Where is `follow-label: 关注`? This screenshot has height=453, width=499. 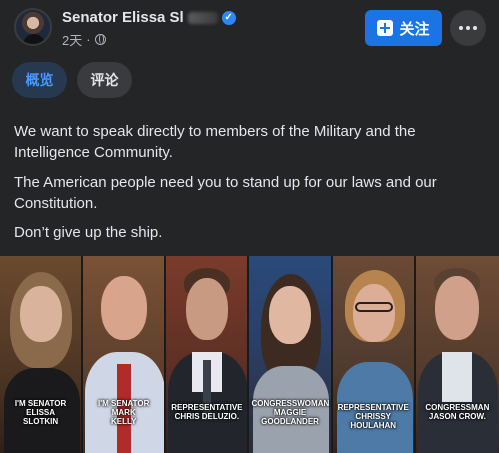 follow-label: 关注 is located at coordinates (414, 29).